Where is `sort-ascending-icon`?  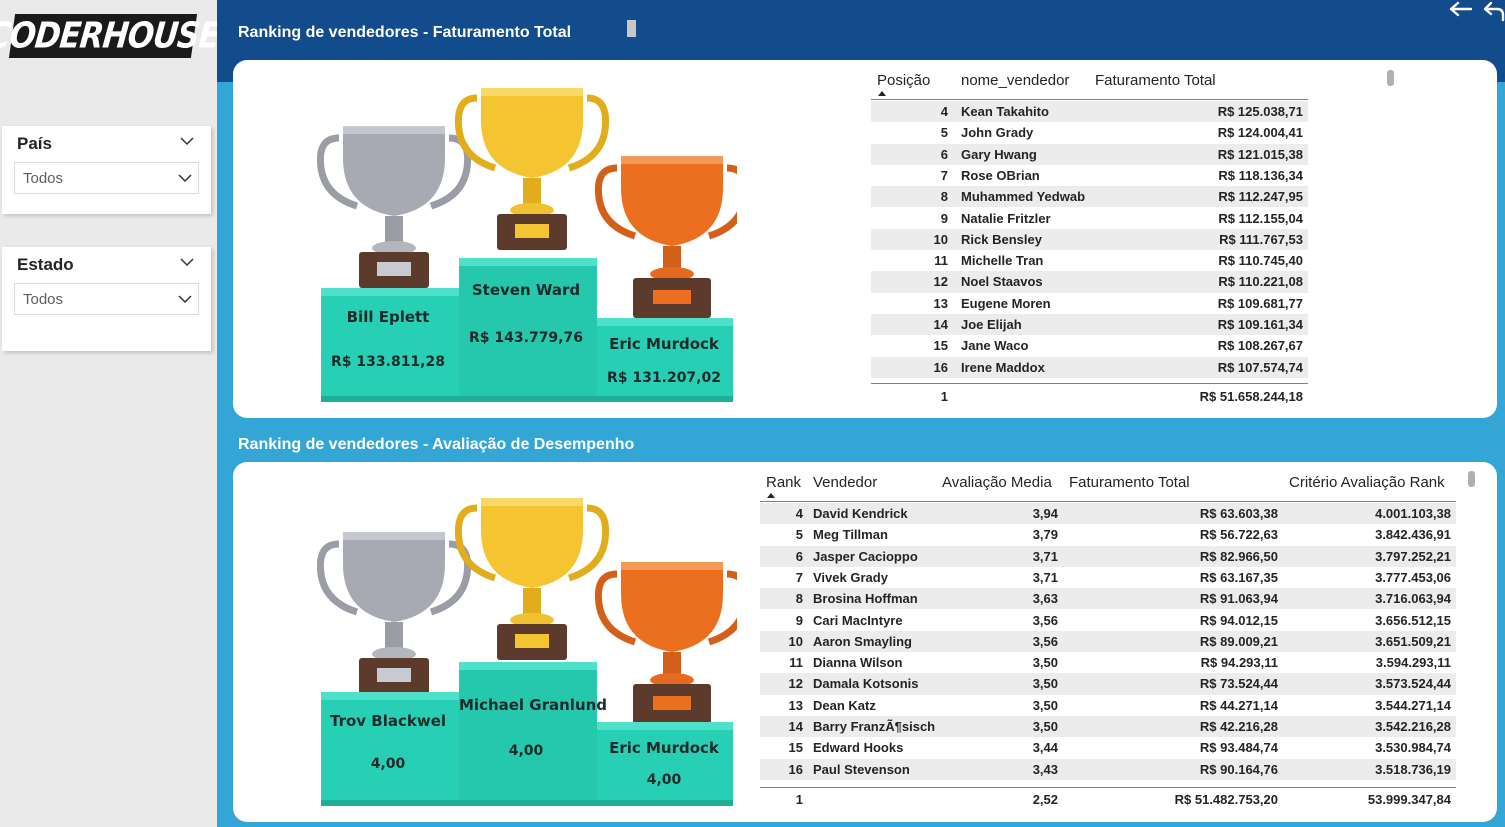 sort-ascending-icon is located at coordinates (771, 495).